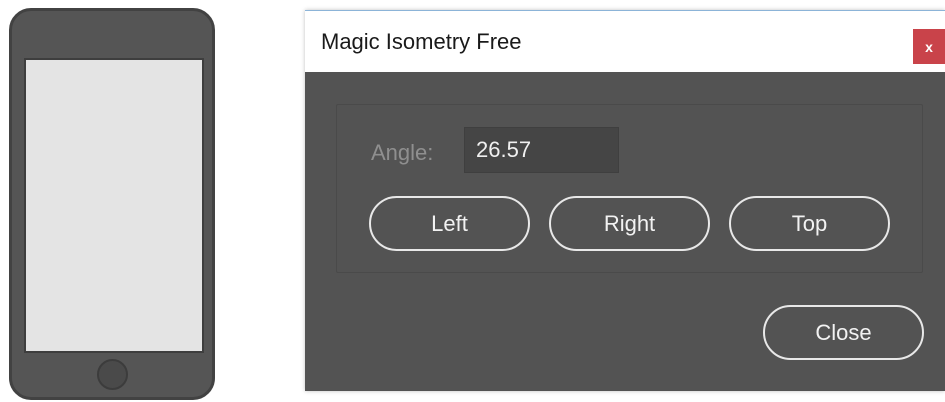  What do you see at coordinates (809, 223) in the screenshot?
I see `top-button: Top` at bounding box center [809, 223].